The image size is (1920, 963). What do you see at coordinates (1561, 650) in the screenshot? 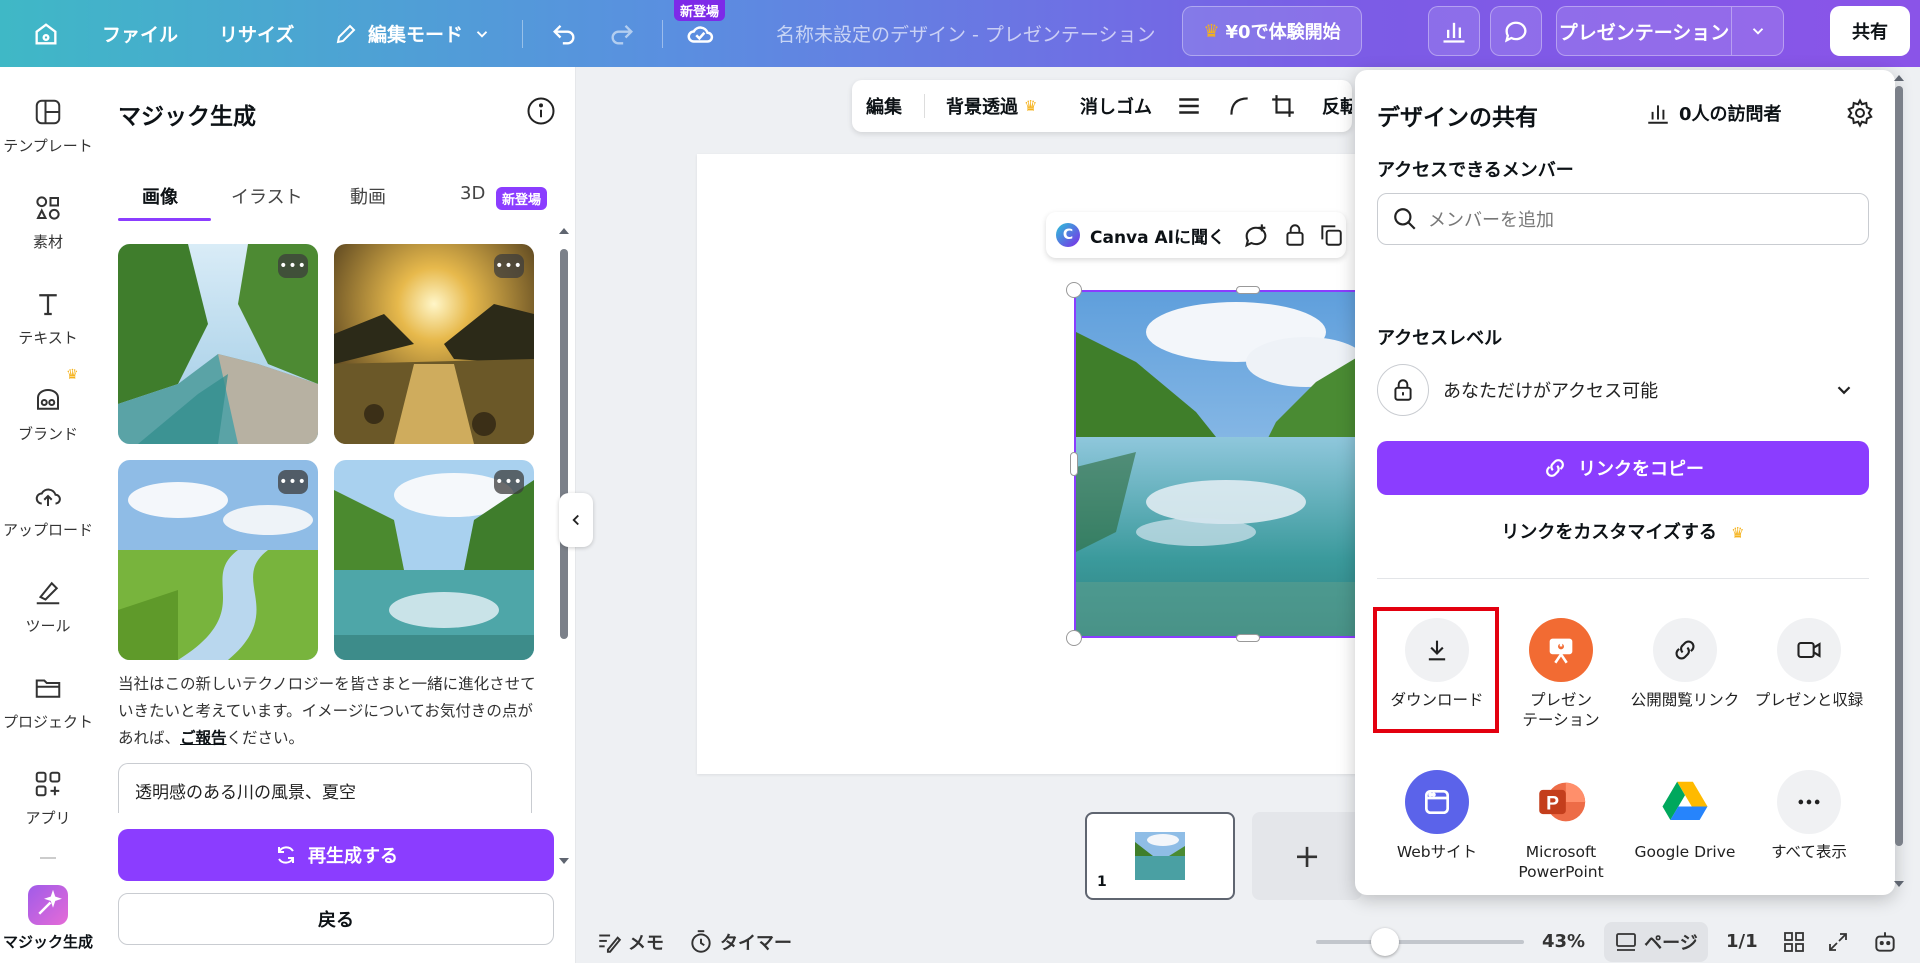
I see `presentation-icon` at bounding box center [1561, 650].